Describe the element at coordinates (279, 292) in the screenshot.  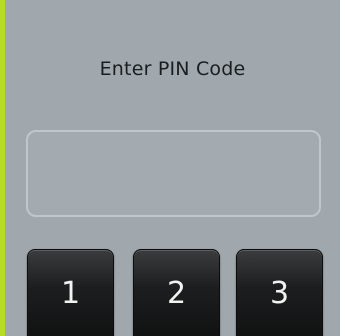
I see `keypad-key-3: 3` at that location.